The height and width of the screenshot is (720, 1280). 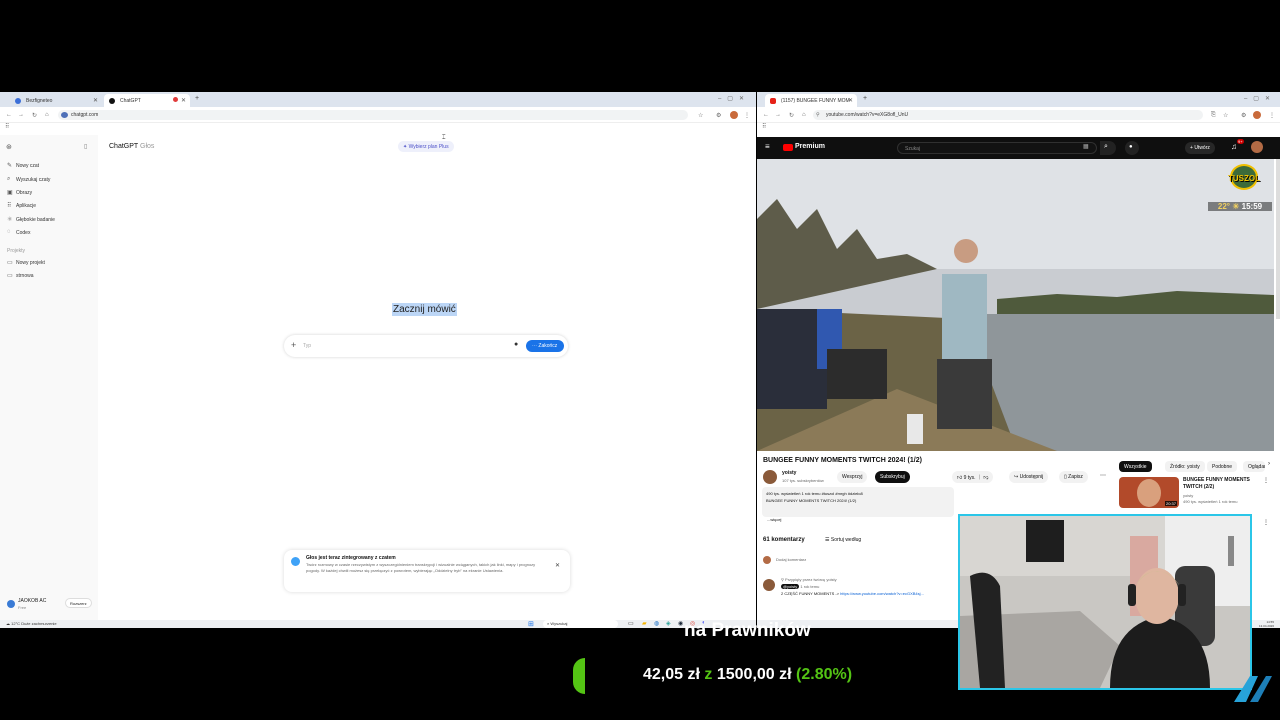 I want to click on chip-from-source: Źródło: yoisty, so click(x=1185, y=466).